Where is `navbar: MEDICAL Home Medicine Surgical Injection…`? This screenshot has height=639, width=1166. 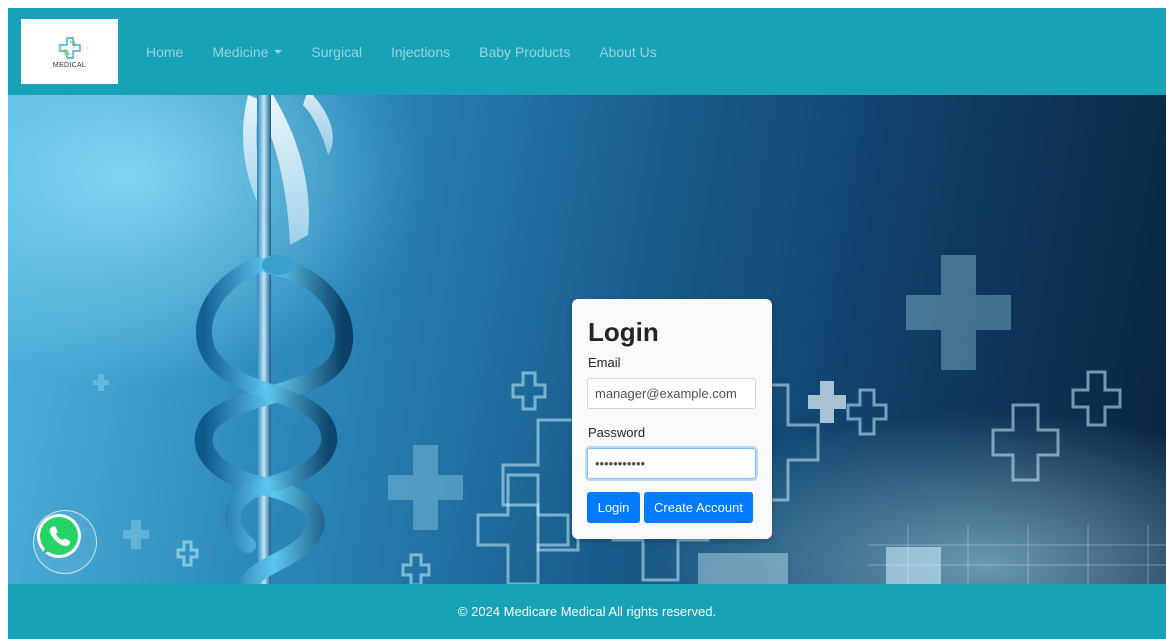 navbar: MEDICAL Home Medicine Surgical Injection… is located at coordinates (587, 51).